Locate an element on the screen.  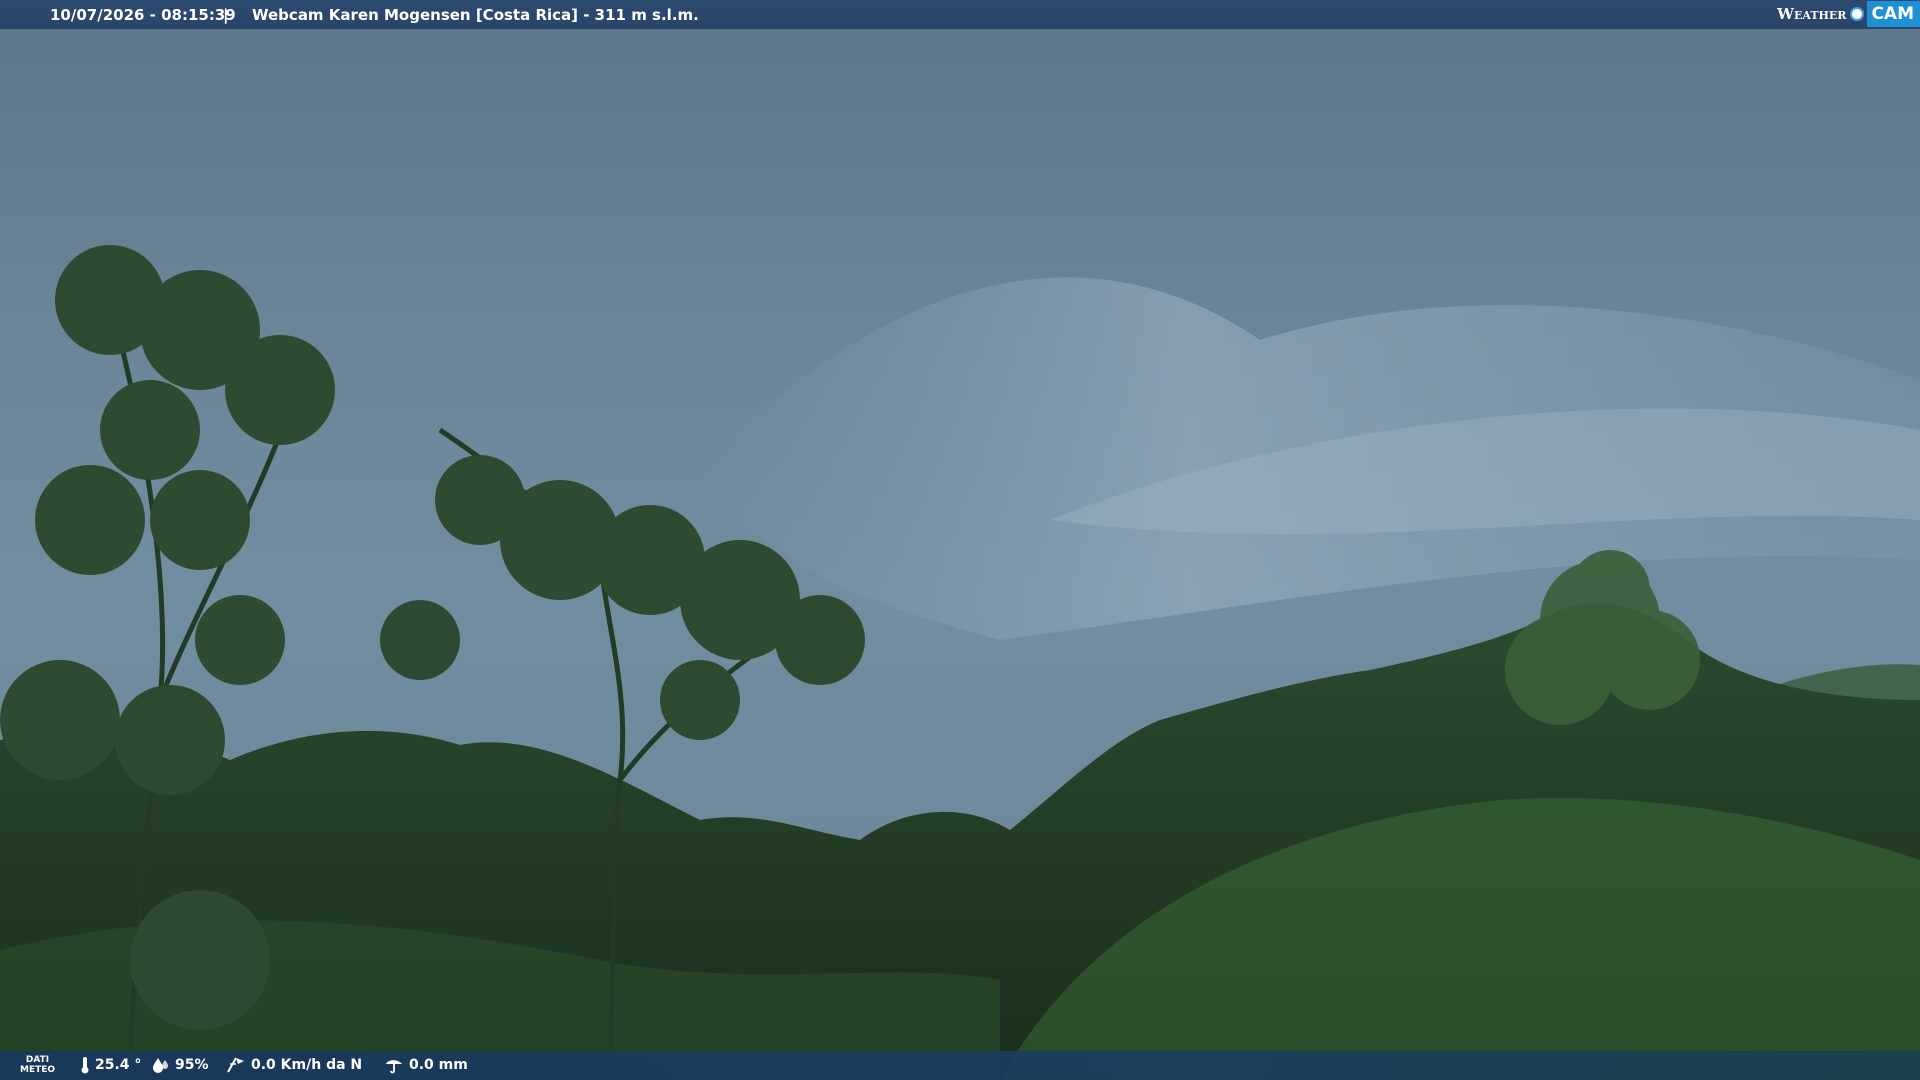
temperature-reading: 25.4 ° is located at coordinates (110, 1065).